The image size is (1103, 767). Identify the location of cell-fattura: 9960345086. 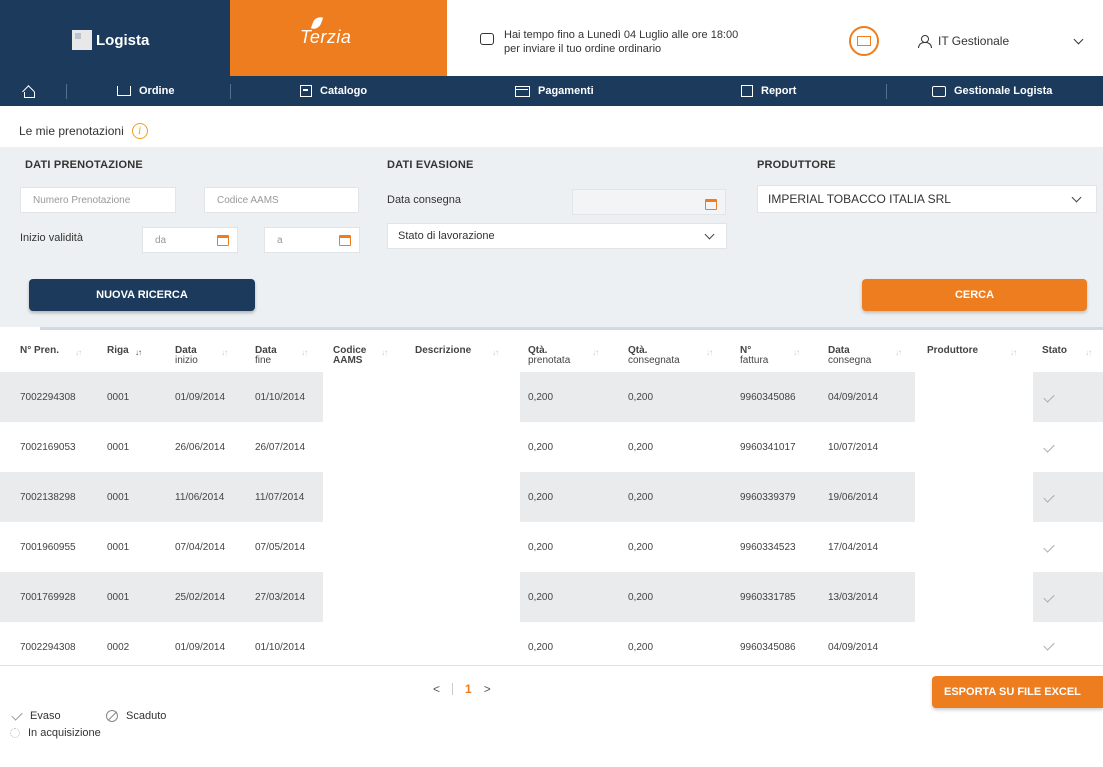
(768, 397).